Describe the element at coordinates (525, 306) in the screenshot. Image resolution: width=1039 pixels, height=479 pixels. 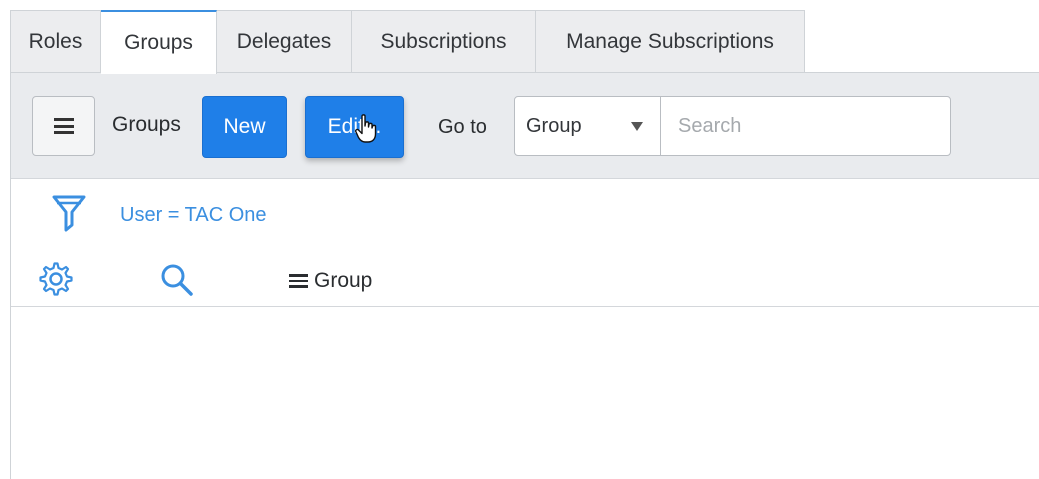
I see `header-divider` at that location.